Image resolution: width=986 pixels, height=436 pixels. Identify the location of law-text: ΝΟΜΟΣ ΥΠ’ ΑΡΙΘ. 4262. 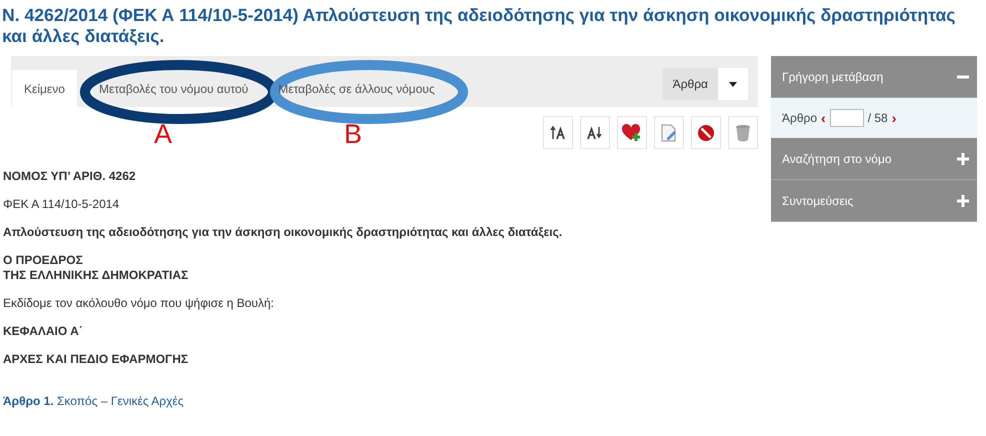
(70, 176).